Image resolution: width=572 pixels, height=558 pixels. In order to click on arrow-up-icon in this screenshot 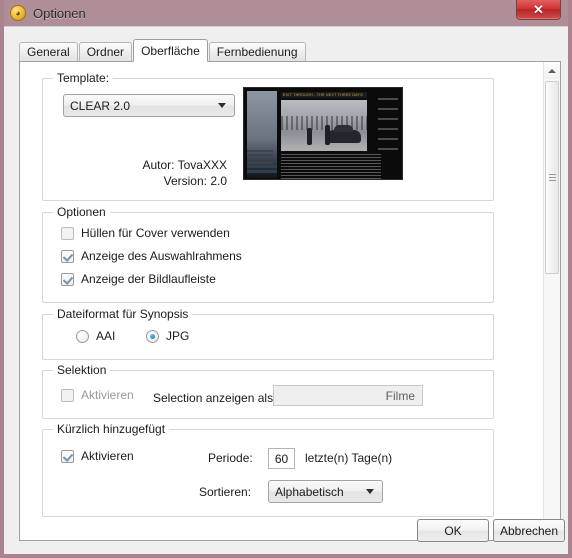, I will do `click(552, 70)`.